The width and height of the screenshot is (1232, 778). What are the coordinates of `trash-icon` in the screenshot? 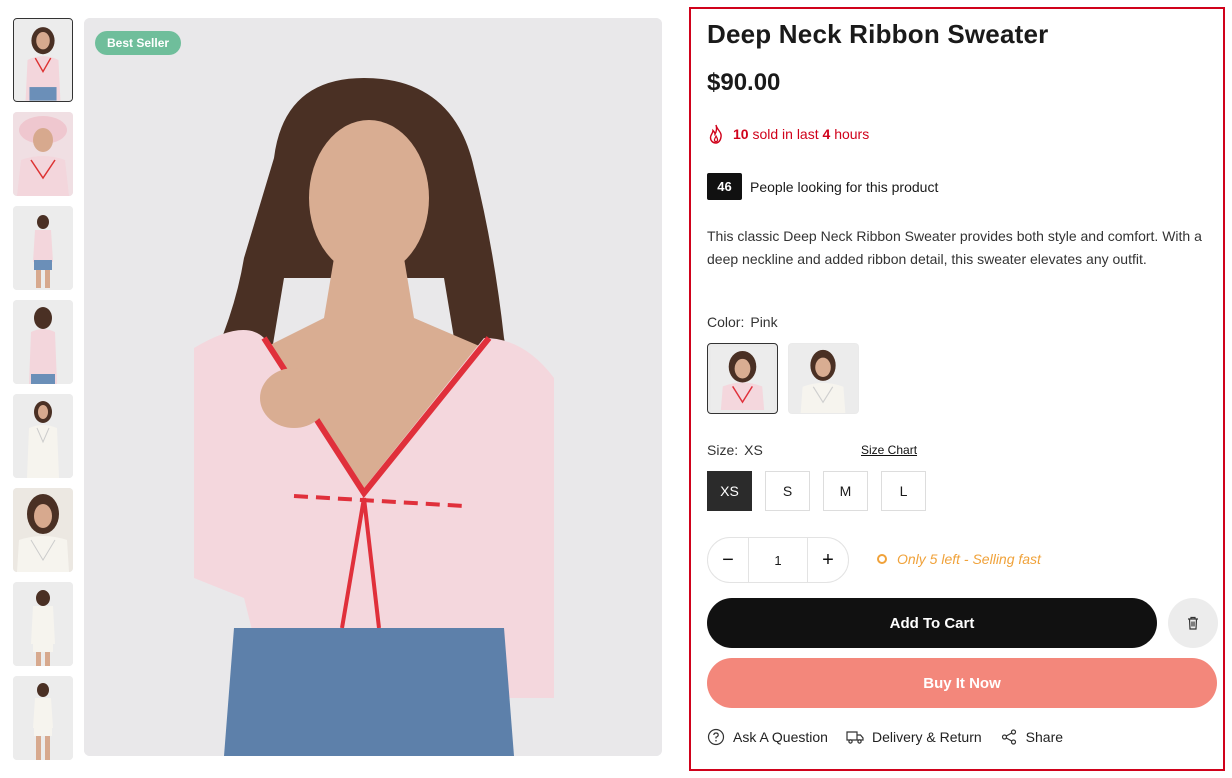 It's located at (1193, 623).